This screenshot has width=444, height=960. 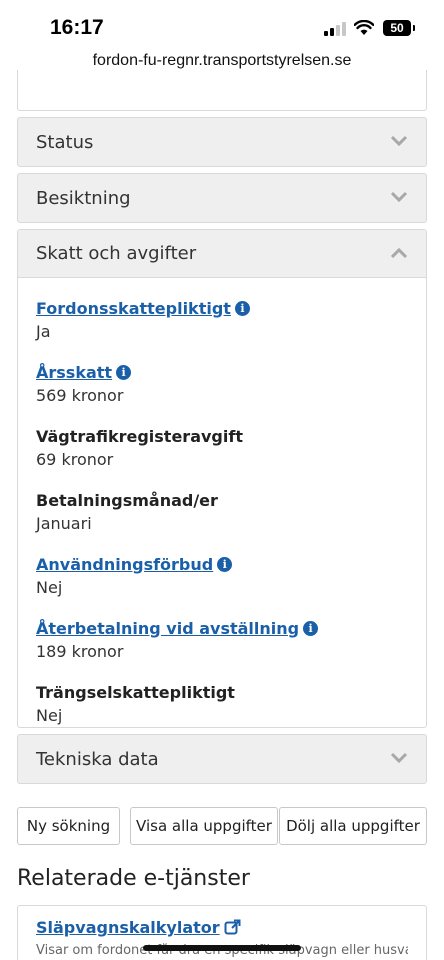 I want to click on field-anvandningsforbud: Användningsförbud i Nej, so click(x=222, y=576).